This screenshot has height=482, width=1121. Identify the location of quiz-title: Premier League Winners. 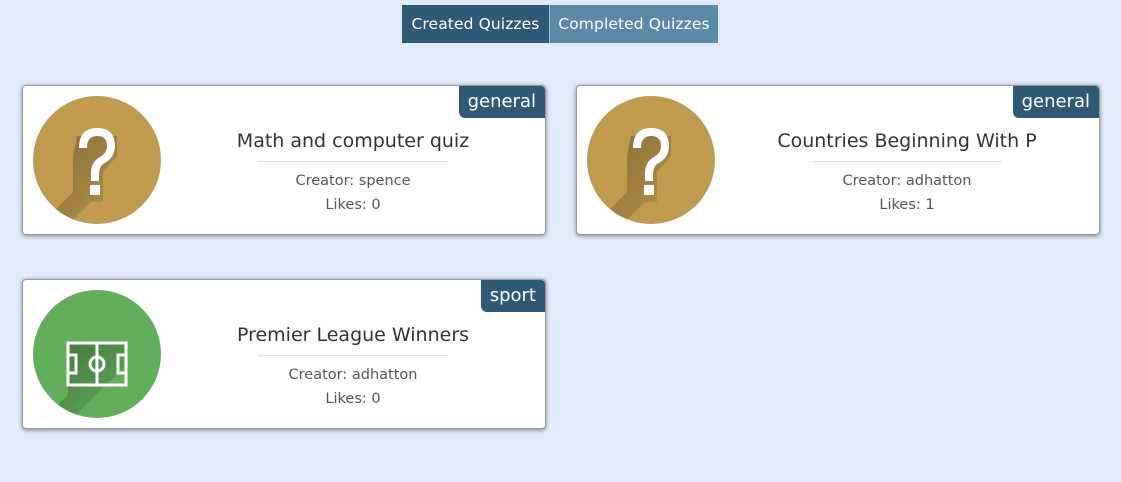
(353, 335).